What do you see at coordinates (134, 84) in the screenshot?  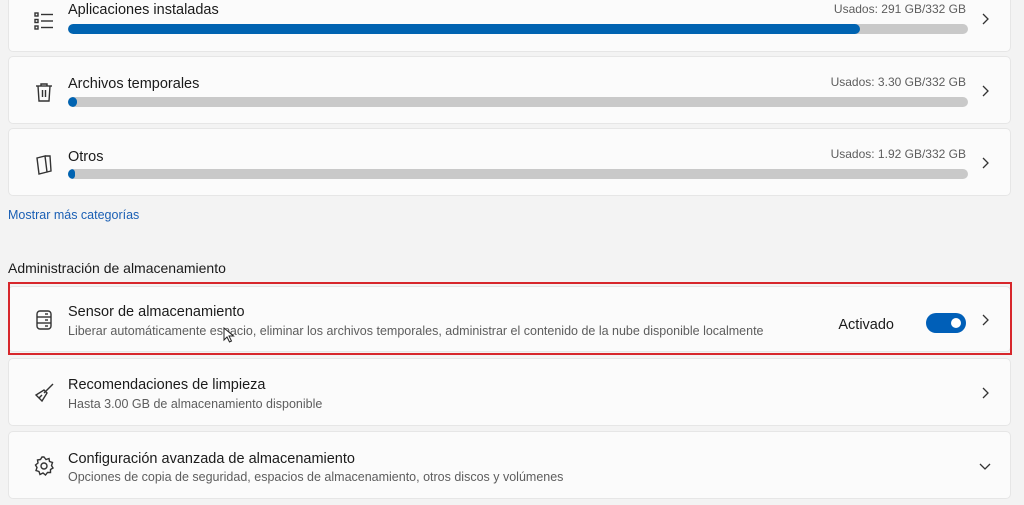 I see `category-label: Archivos temporales` at bounding box center [134, 84].